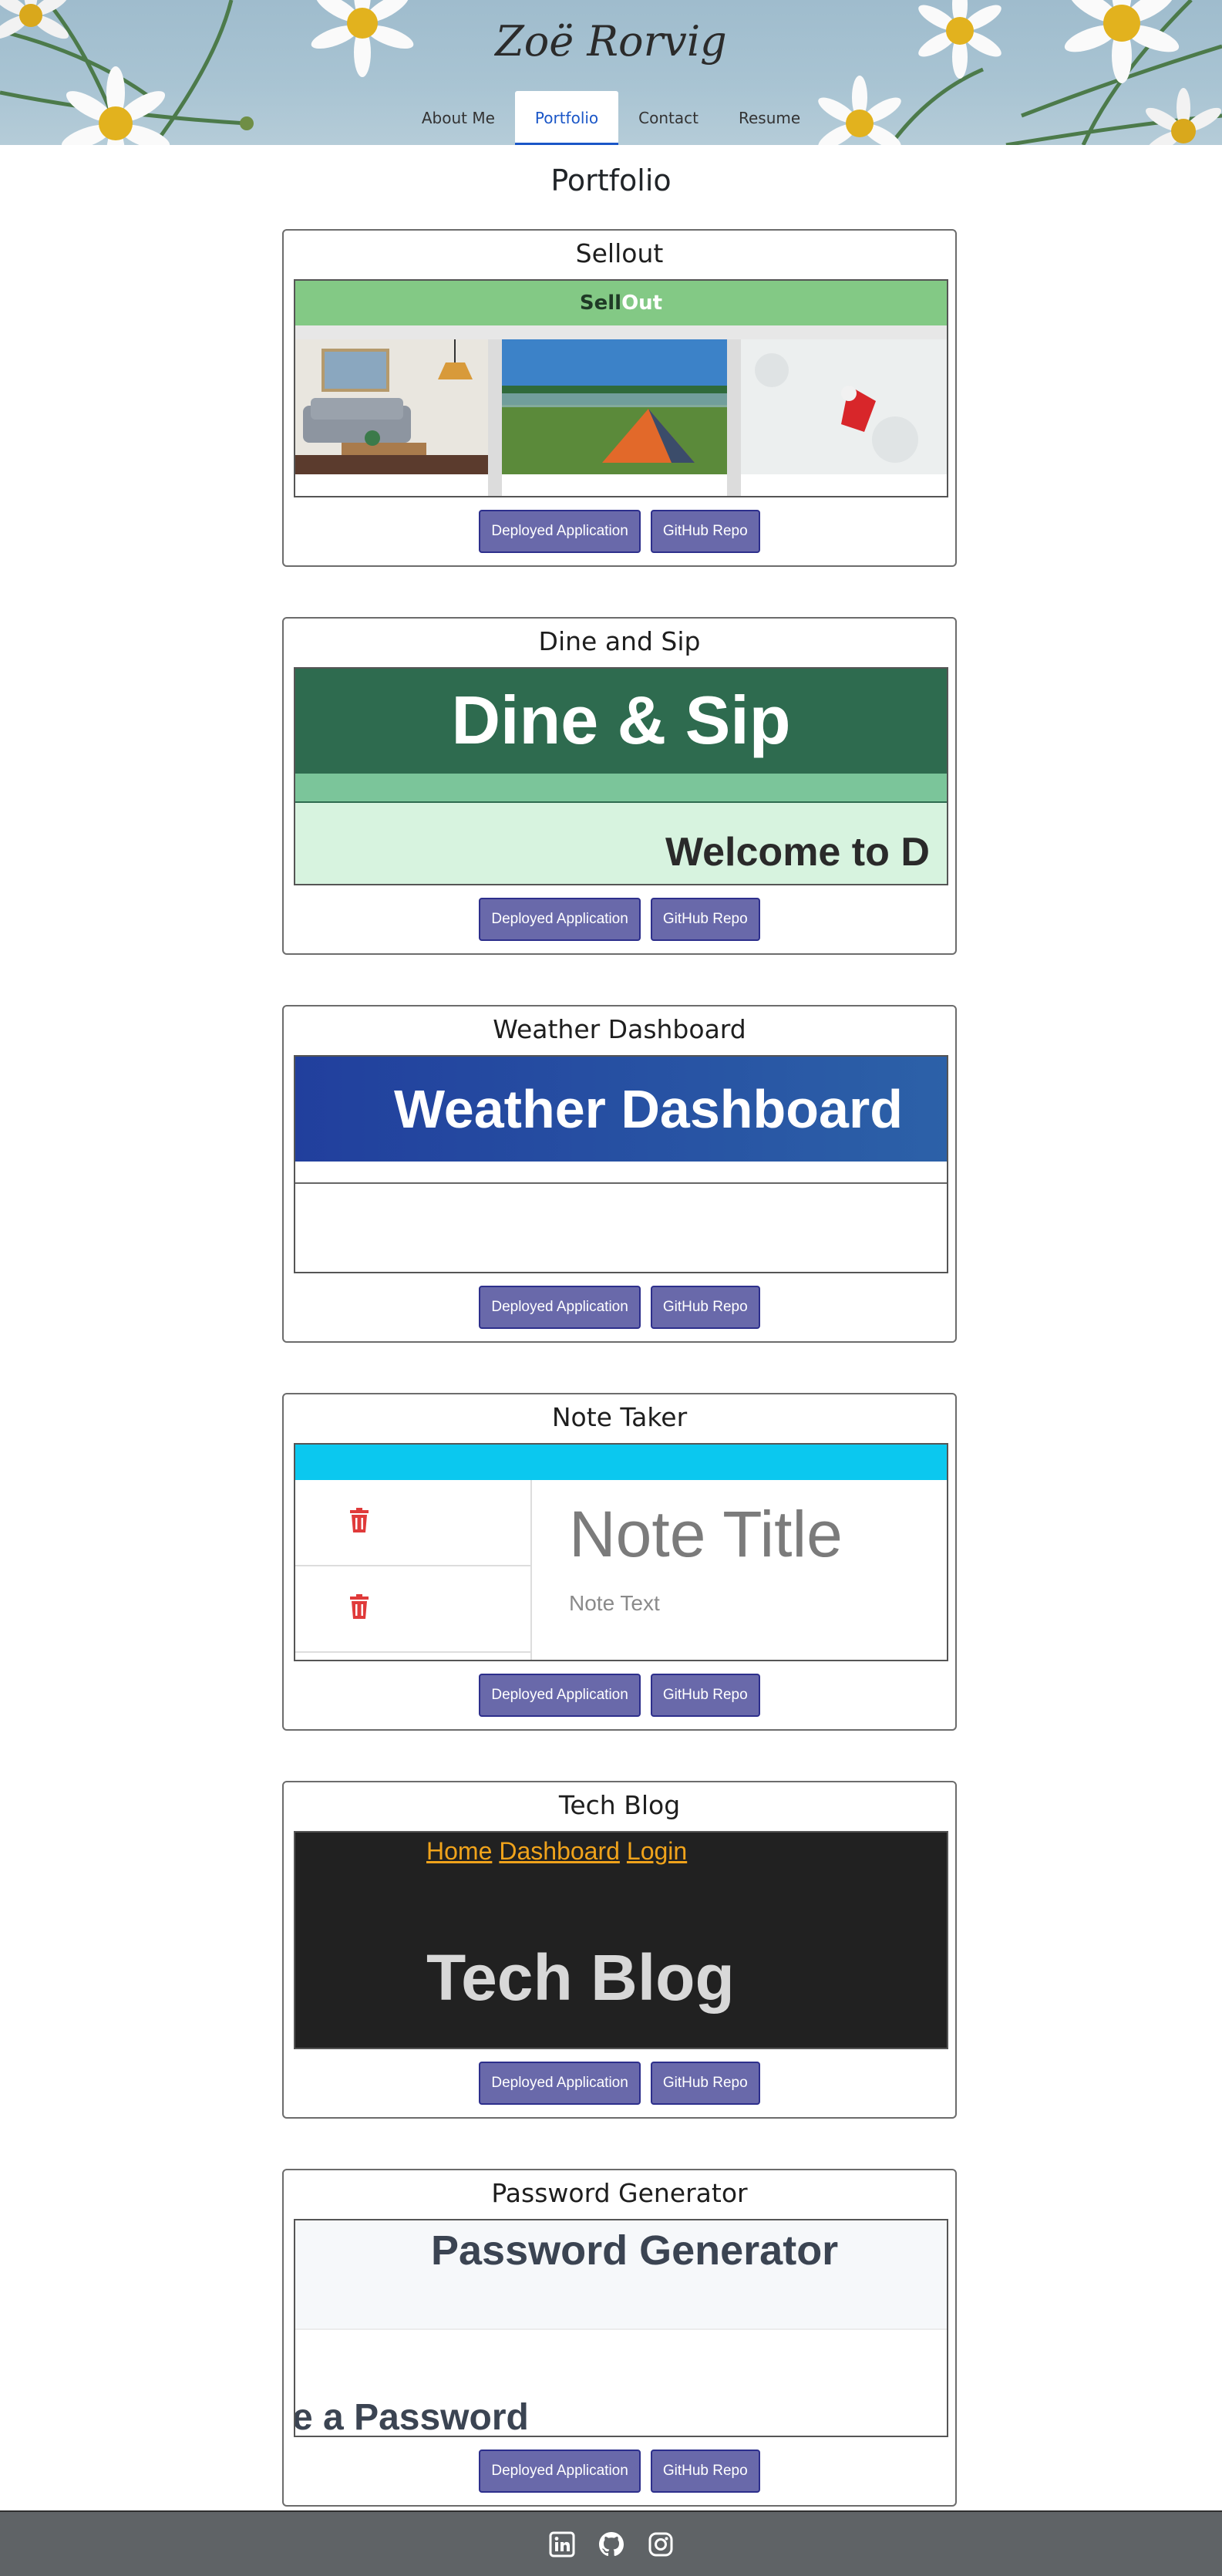 This screenshot has height=2576, width=1222. I want to click on snow-photo, so click(844, 406).